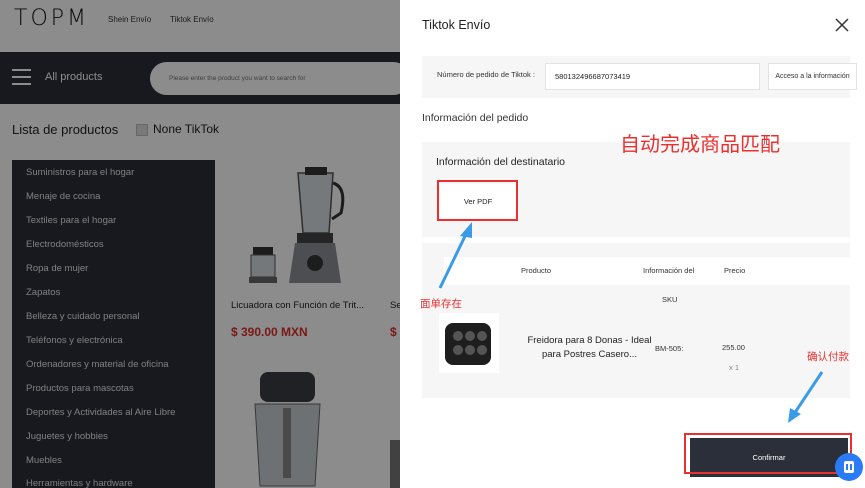 This screenshot has width=865, height=488. What do you see at coordinates (486, 74) in the screenshot?
I see `order-number-label: Número de pedido de Tiktok :` at bounding box center [486, 74].